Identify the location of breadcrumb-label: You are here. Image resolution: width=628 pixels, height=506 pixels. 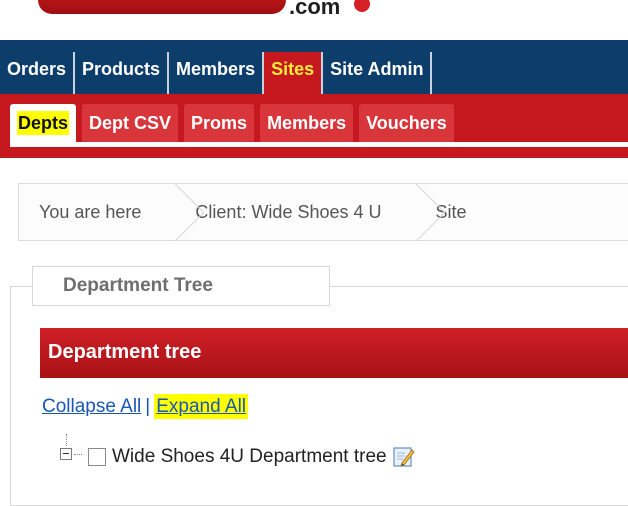
(90, 211).